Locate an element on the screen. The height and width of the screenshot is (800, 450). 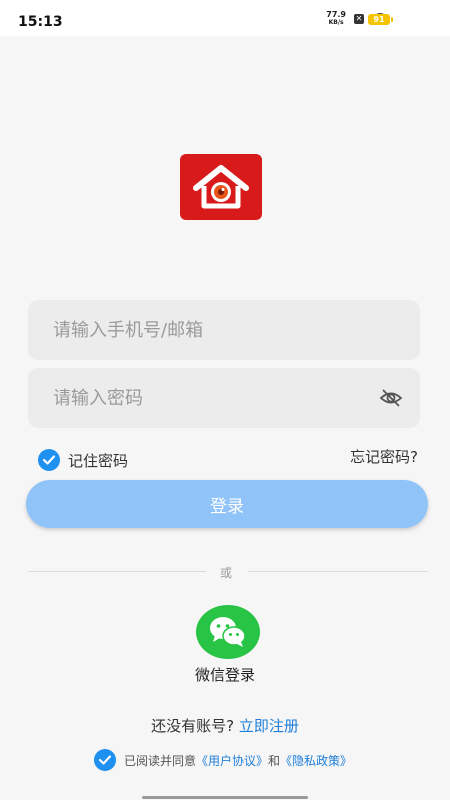
agreement-row: 已阅读并同意《用户协议》和《隐私政策》 is located at coordinates (223, 760).